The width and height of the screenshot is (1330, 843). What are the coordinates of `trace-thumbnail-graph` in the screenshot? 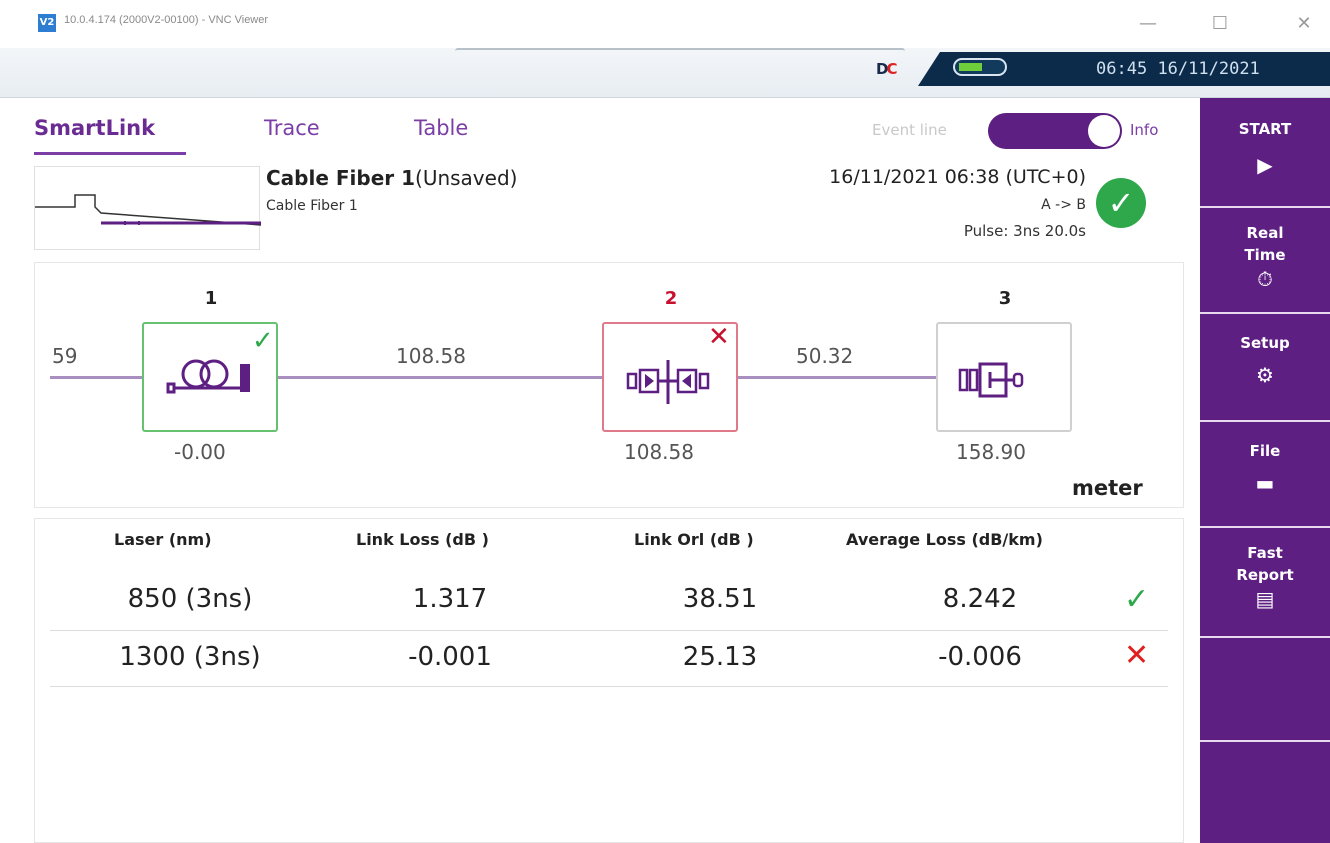 It's located at (148, 210).